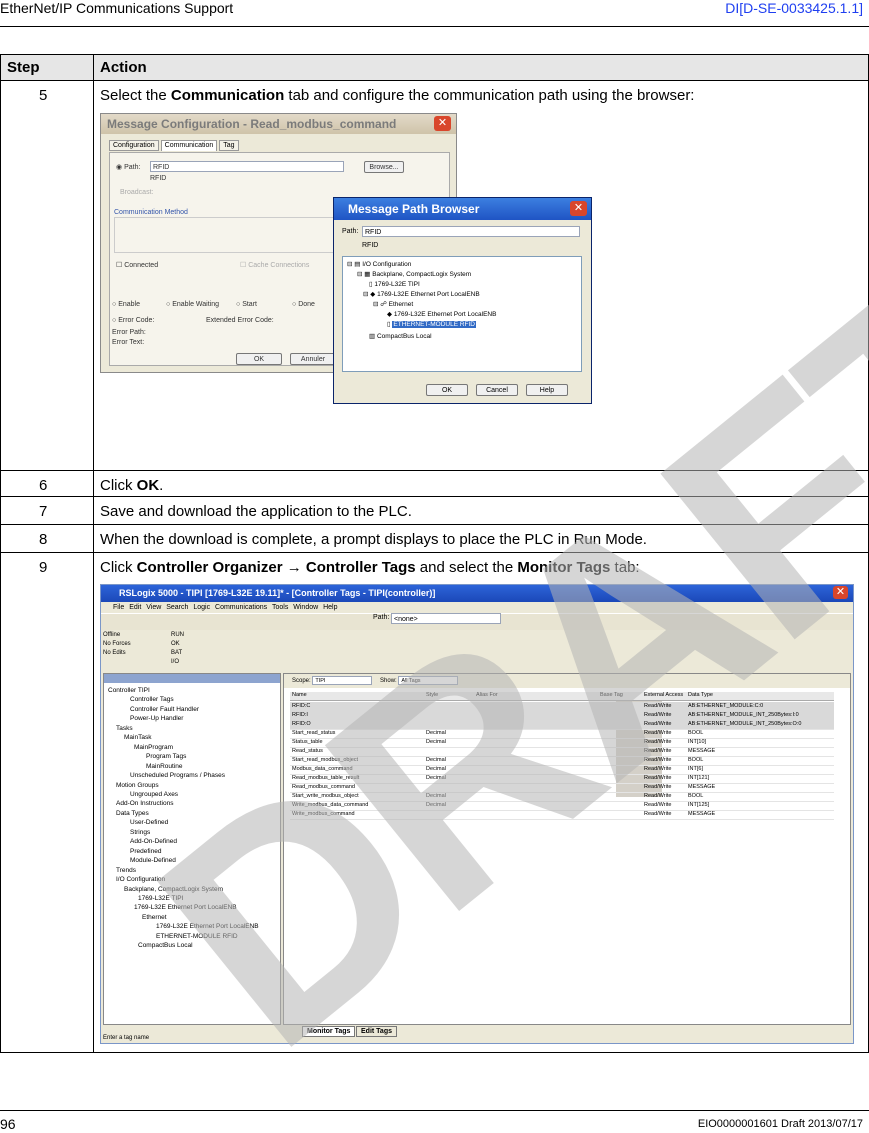  I want to click on tree-item: Tasks, so click(183, 728).